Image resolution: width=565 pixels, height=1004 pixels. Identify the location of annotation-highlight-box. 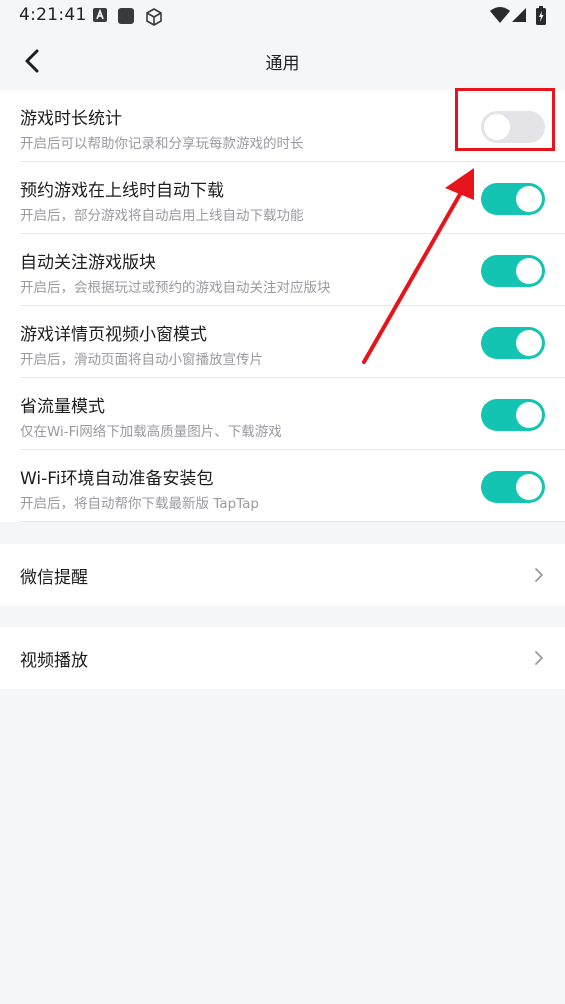
(505, 119).